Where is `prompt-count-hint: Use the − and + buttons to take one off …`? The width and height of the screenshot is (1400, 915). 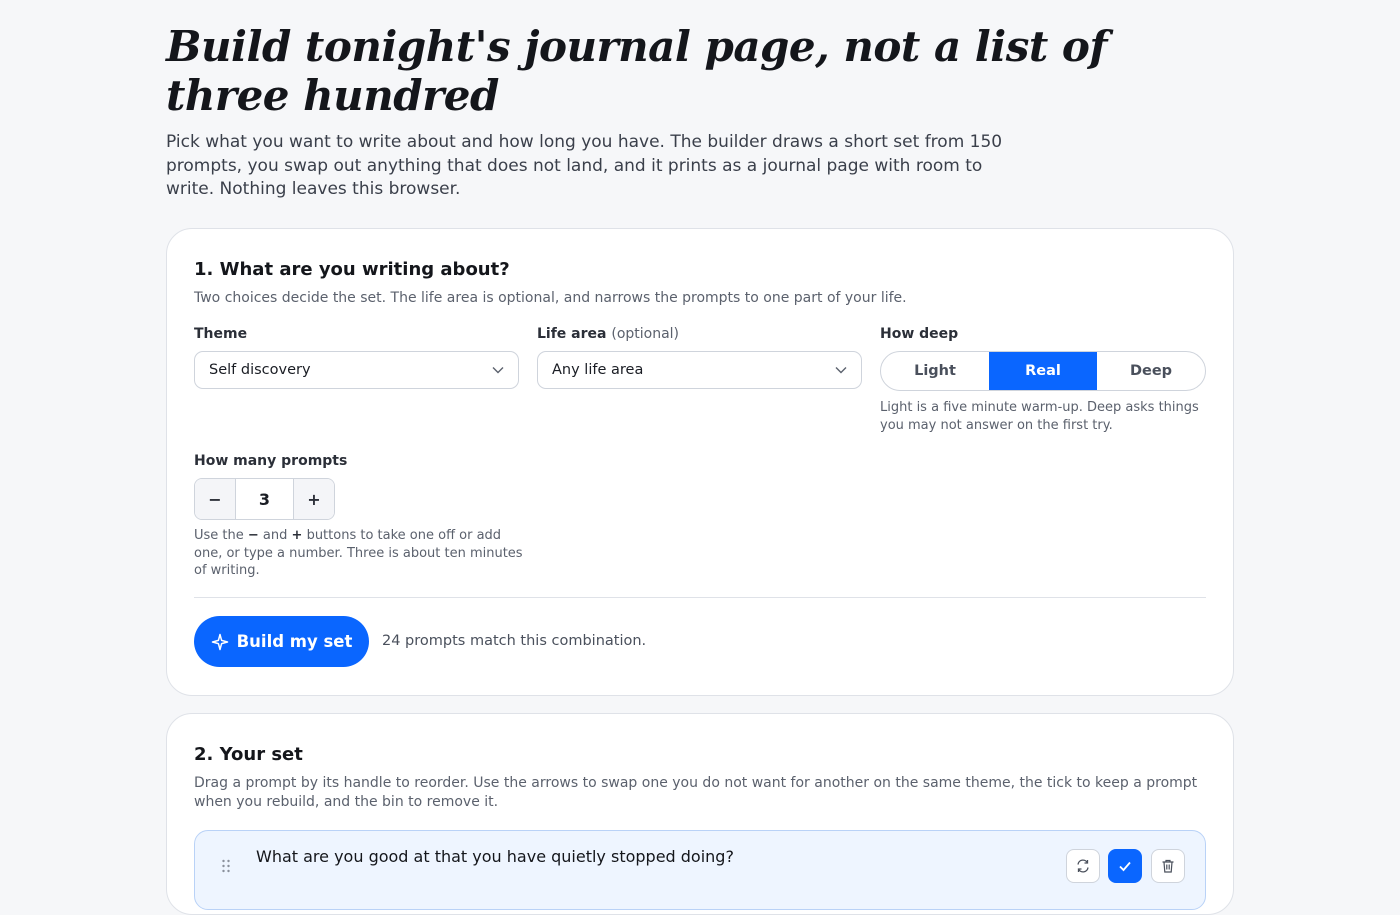 prompt-count-hint: Use the − and + buttons to take one off … is located at coordinates (359, 553).